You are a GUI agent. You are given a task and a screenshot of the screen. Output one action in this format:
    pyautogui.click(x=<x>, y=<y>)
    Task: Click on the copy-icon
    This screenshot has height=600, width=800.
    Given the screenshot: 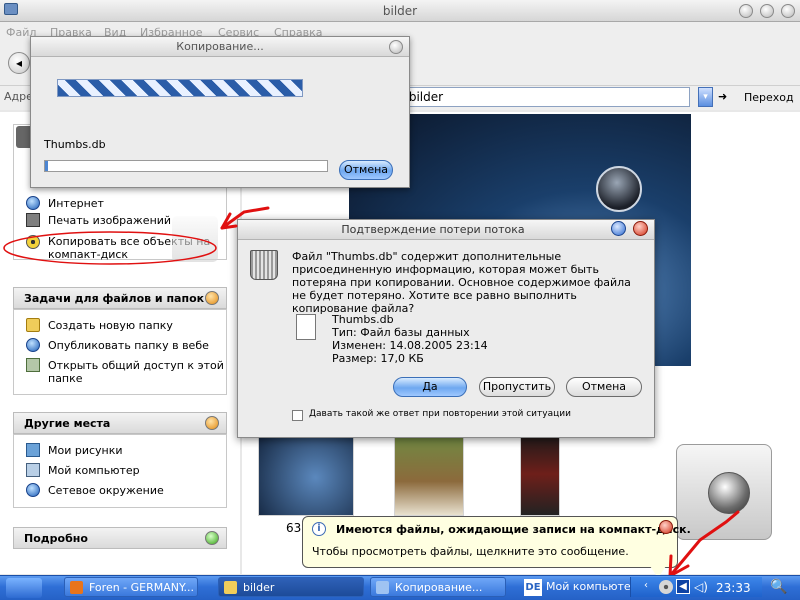 What is the action you would take?
    pyautogui.click(x=382, y=587)
    